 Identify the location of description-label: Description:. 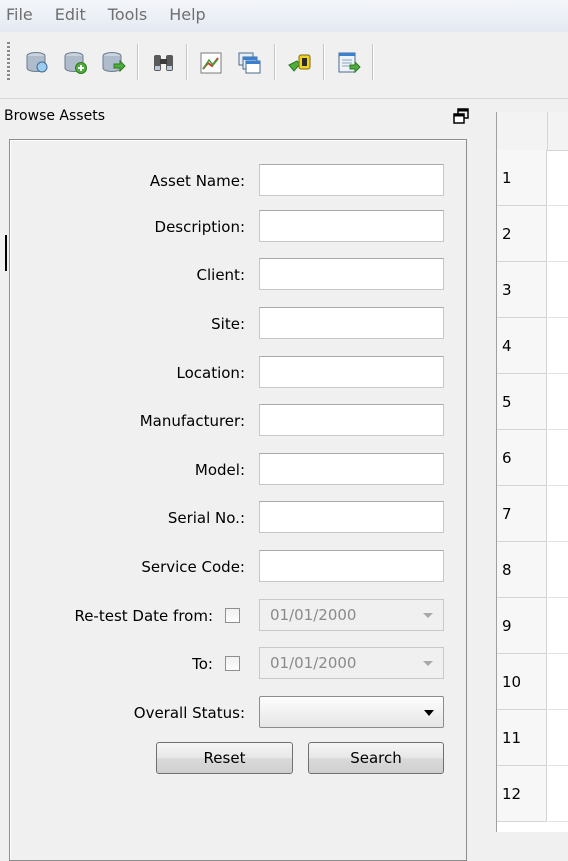
(199, 227).